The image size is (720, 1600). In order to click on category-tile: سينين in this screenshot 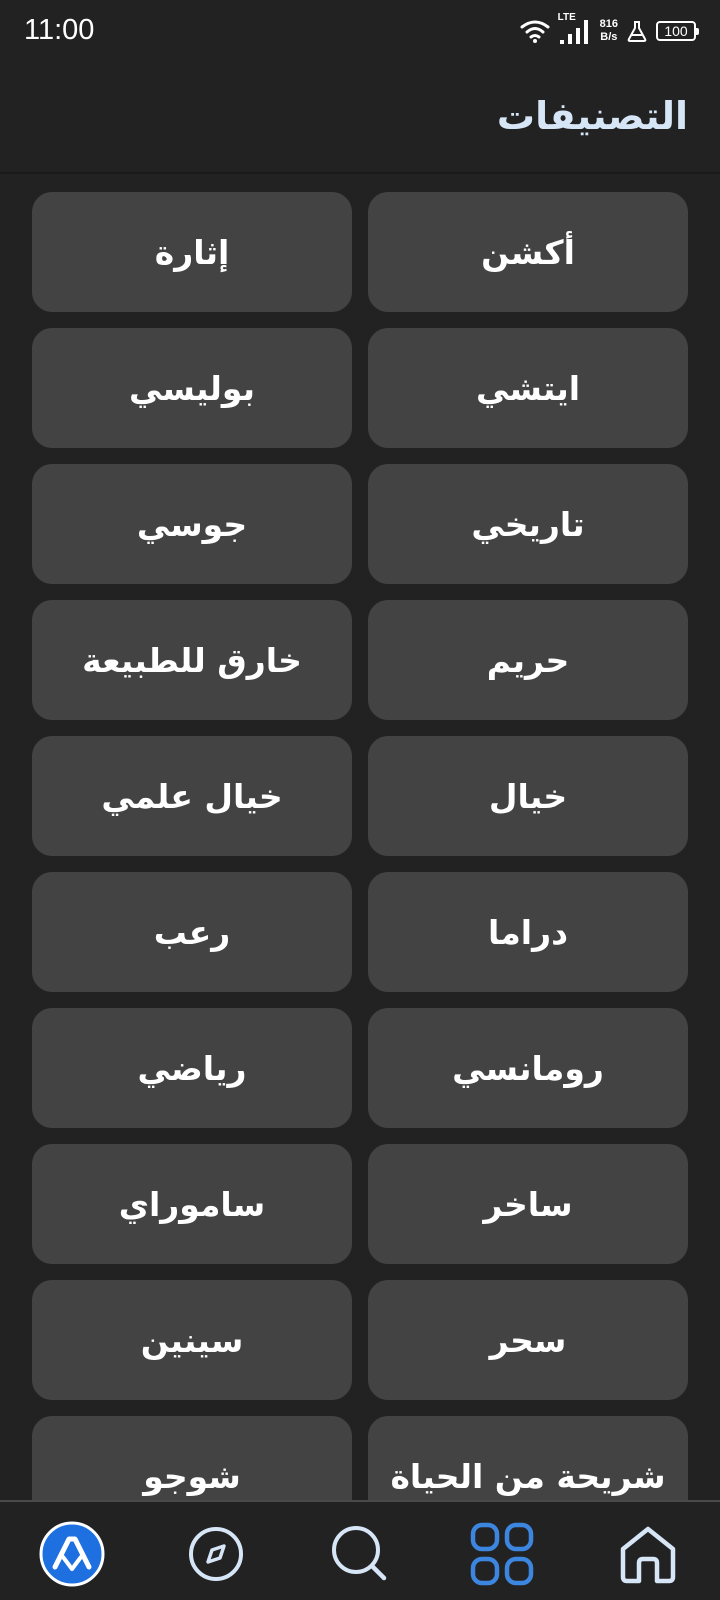, I will do `click(192, 1340)`.